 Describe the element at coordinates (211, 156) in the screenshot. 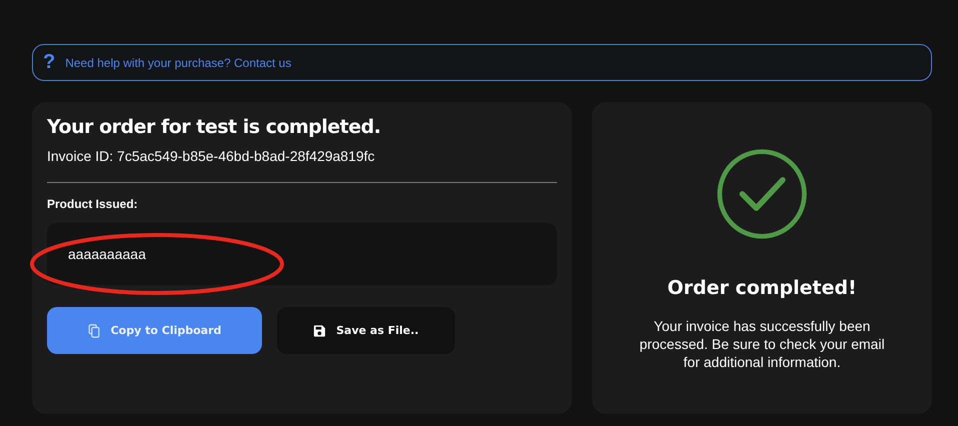

I see `invoice-id: Invoice ID: 7c5ac549-b85e-46bd-b8ad-28f429a819fc` at that location.